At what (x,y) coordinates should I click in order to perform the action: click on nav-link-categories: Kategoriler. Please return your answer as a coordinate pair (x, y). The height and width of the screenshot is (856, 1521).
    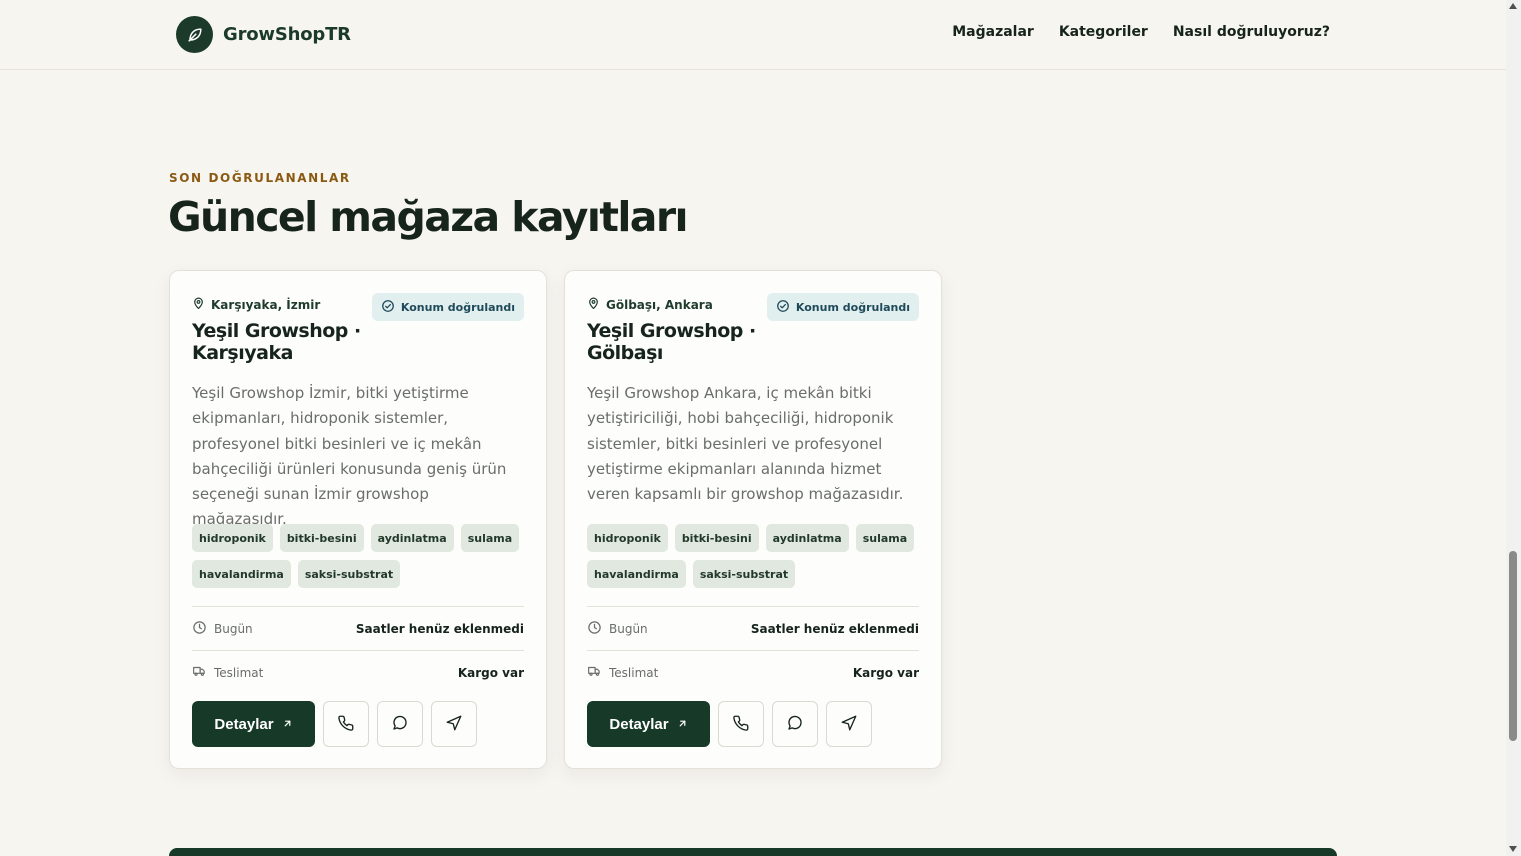
    Looking at the image, I should click on (1103, 32).